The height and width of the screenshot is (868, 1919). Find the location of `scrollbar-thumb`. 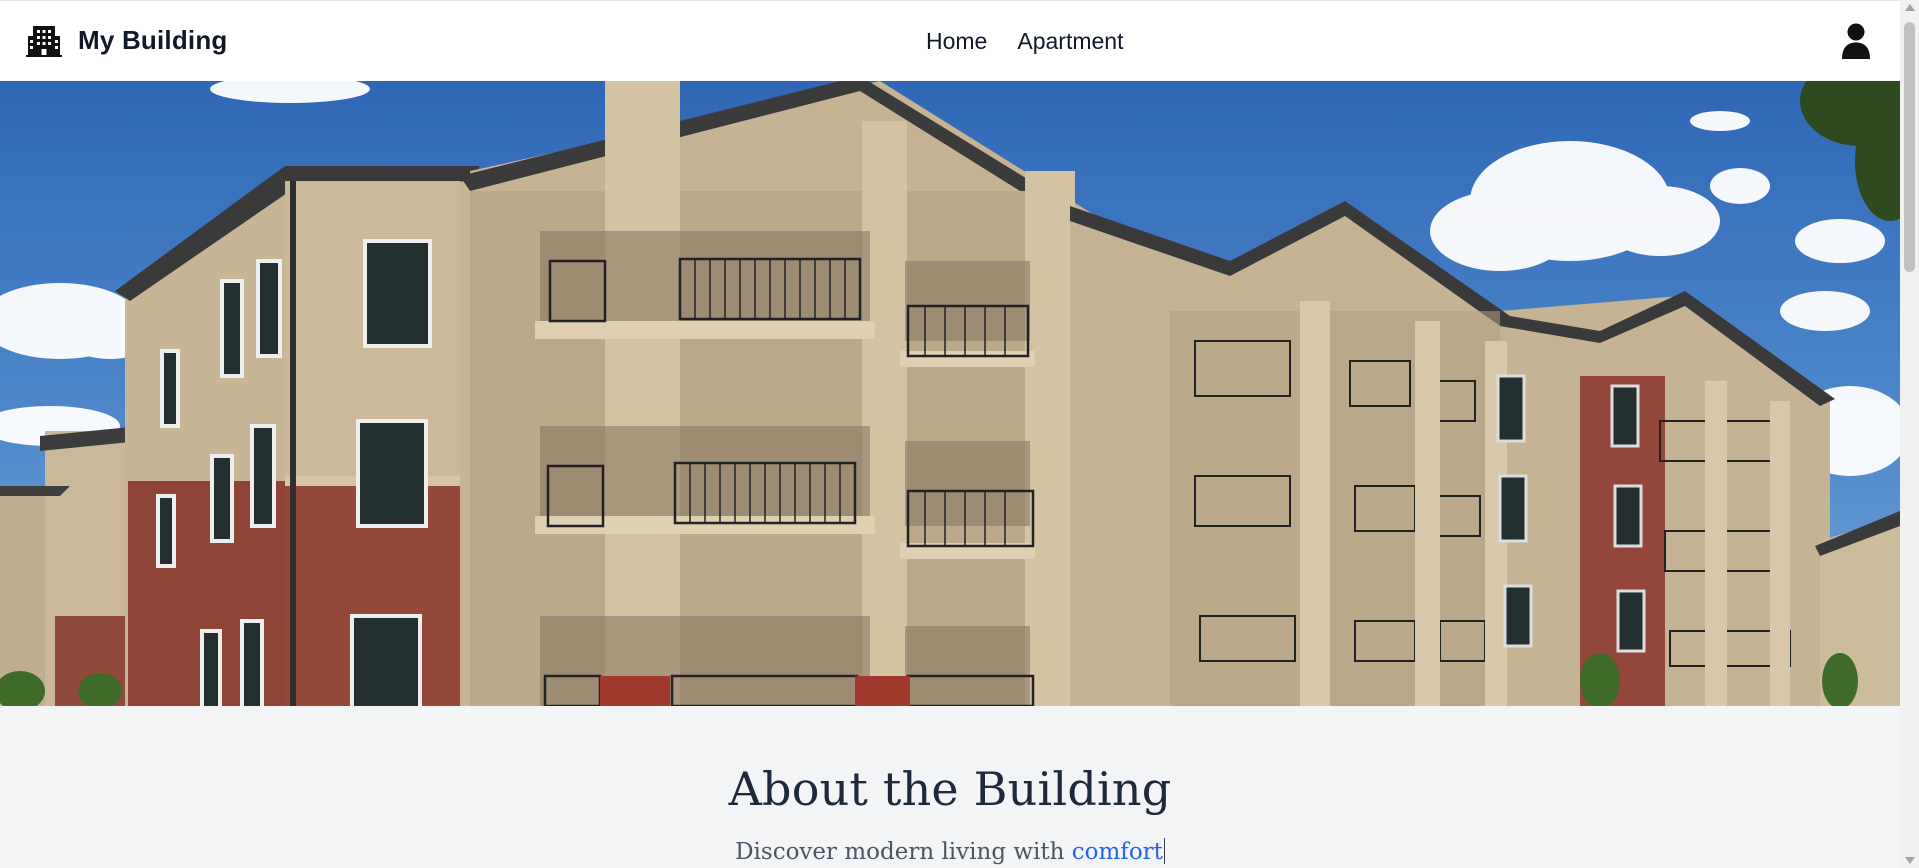

scrollbar-thumb is located at coordinates (1909, 147).